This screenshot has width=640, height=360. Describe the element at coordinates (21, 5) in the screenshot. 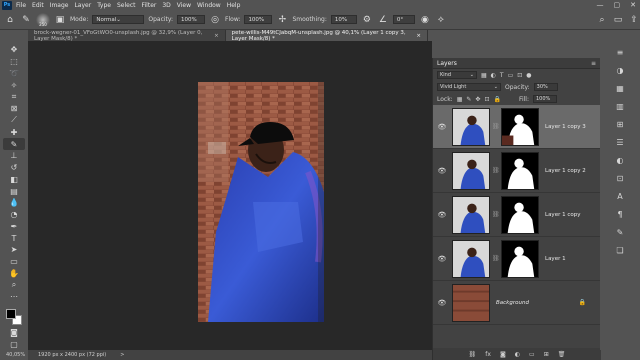

I see `menu-file: File` at that location.